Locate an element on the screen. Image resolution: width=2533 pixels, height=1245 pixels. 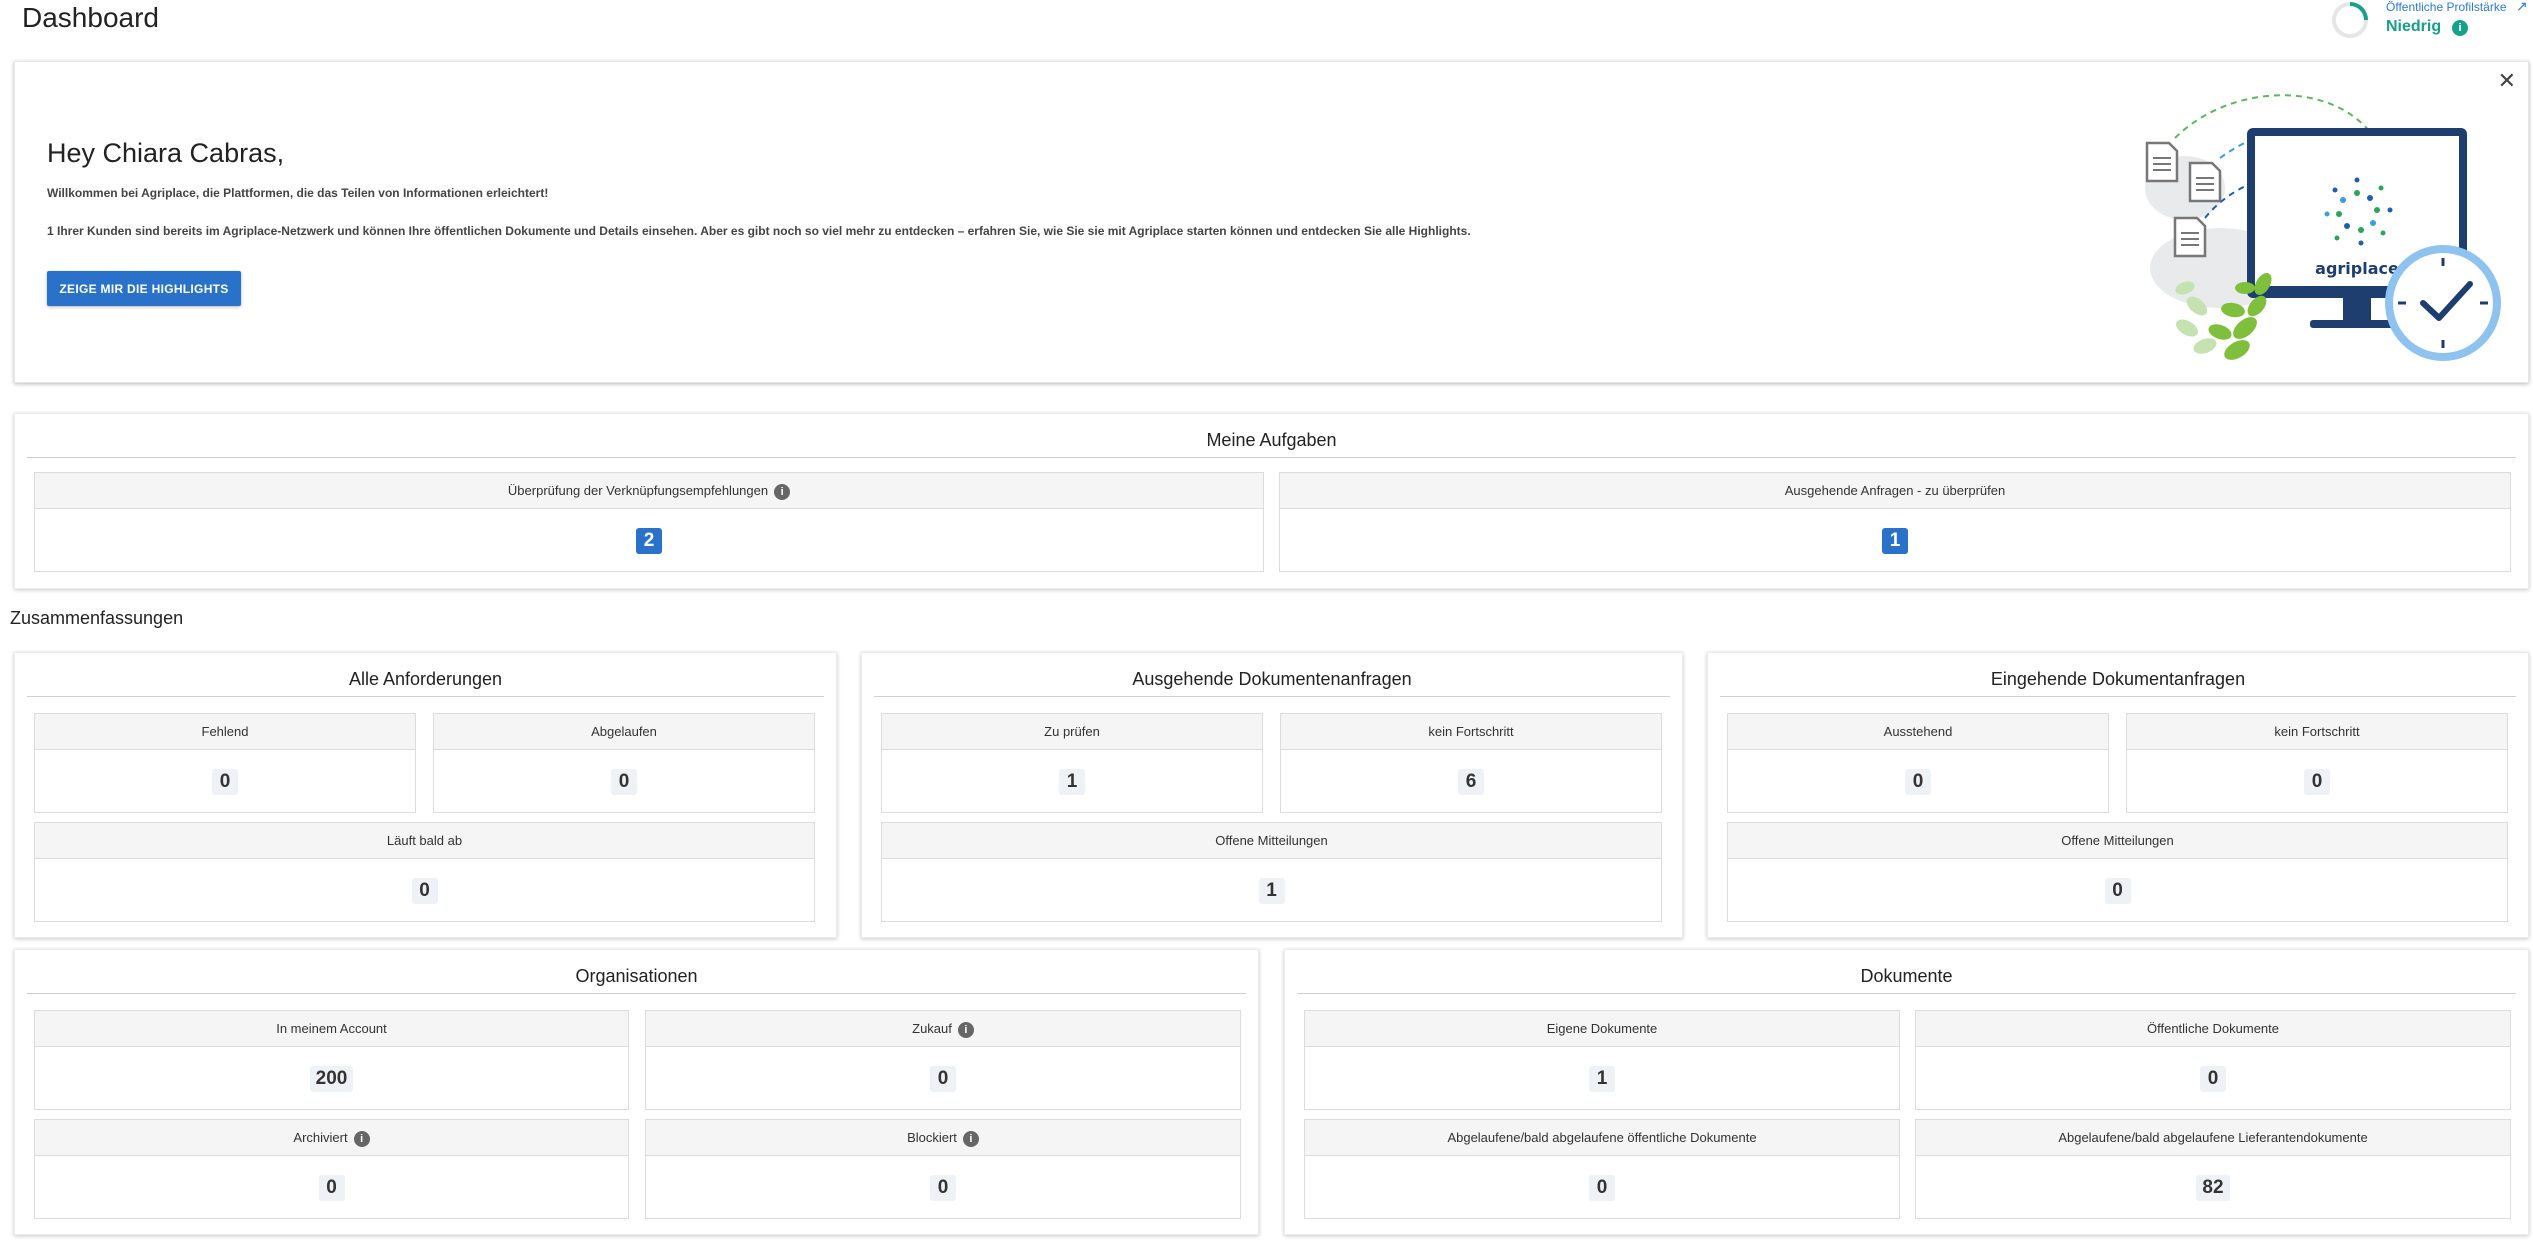
task-label: Ausgehende Anfragen - zu überprüfen is located at coordinates (1895, 490).